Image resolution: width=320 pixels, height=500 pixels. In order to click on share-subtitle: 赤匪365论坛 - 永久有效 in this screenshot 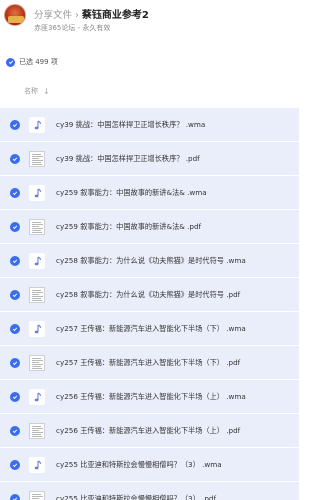, I will do `click(72, 28)`.